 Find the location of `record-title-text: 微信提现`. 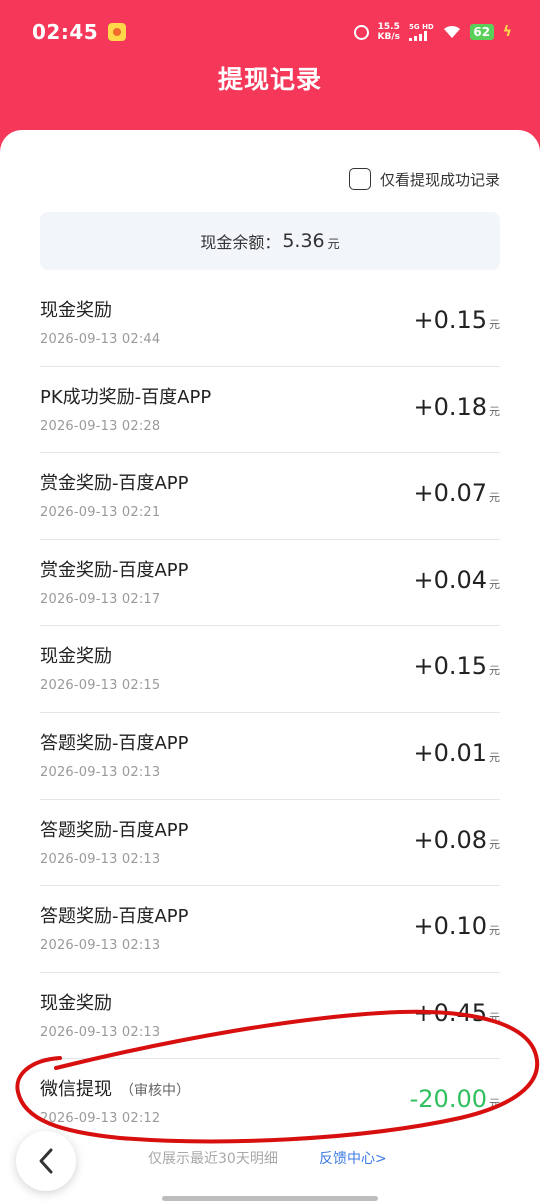

record-title-text: 微信提现 is located at coordinates (76, 1090).